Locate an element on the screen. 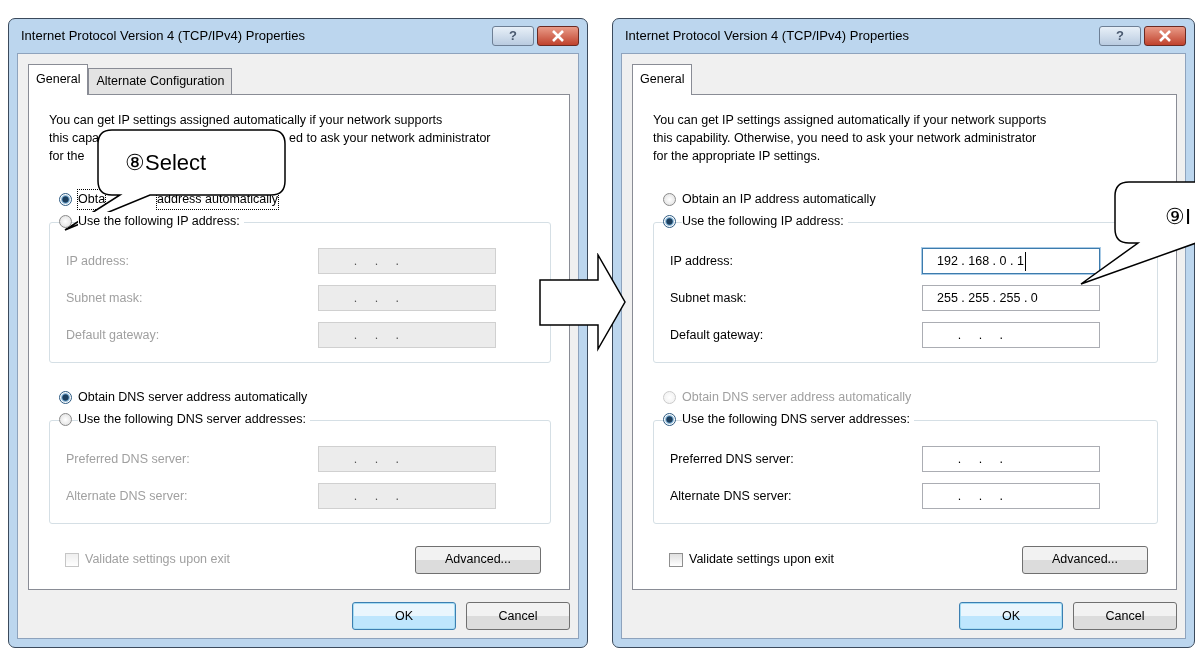 The width and height of the screenshot is (1195, 659). description-text: ed to ask your network administrator is located at coordinates (390, 138).